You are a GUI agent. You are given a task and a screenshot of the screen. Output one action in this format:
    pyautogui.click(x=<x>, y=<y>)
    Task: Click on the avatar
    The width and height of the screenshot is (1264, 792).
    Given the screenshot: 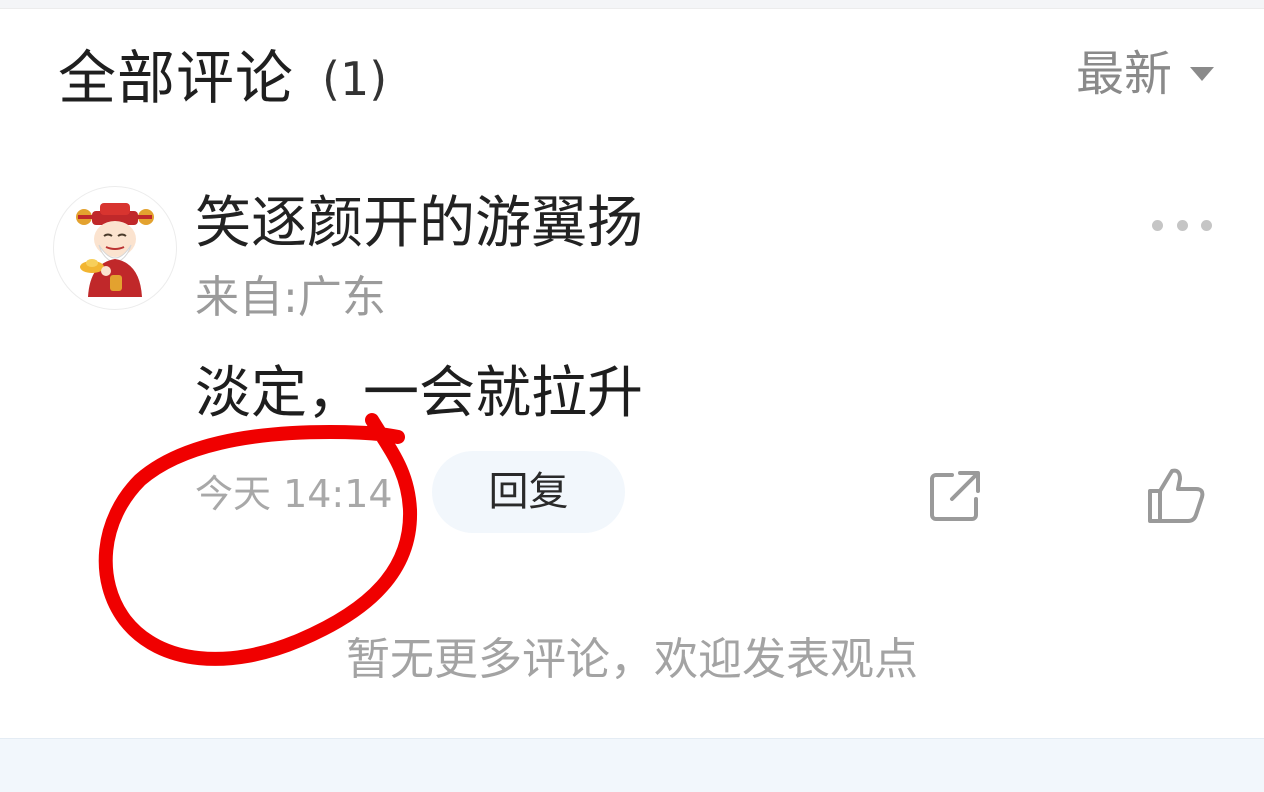 What is the action you would take?
    pyautogui.click(x=115, y=248)
    